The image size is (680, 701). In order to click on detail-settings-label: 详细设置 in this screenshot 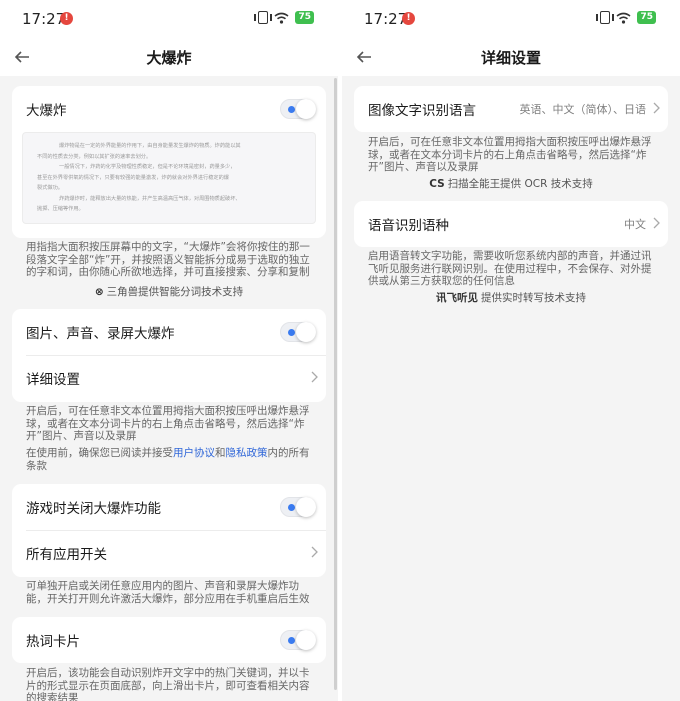, I will do `click(53, 380)`.